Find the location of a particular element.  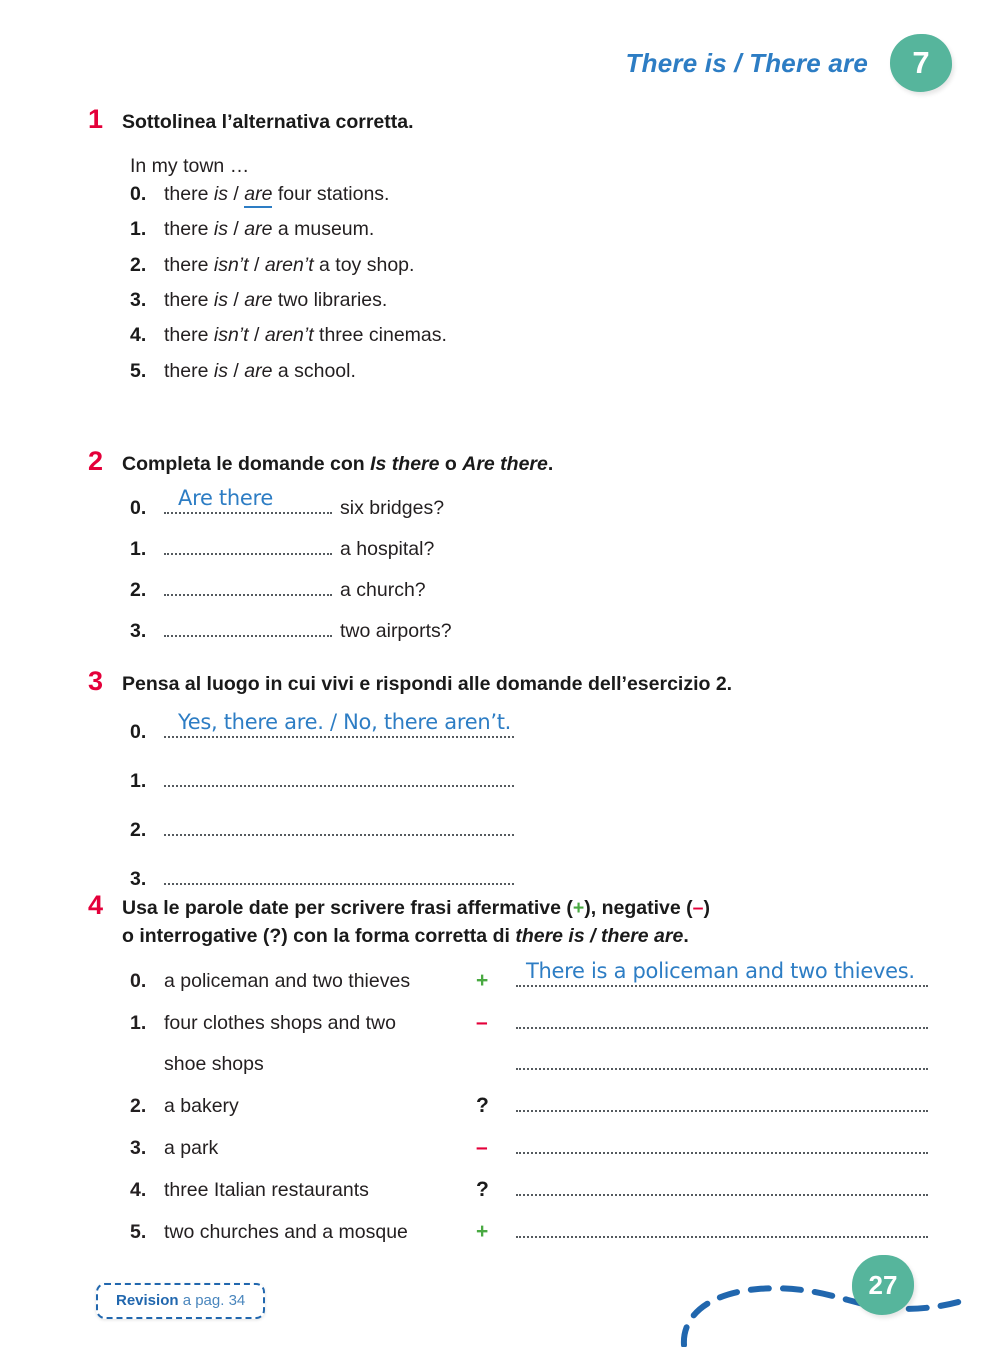

unit-title: There is / There are is located at coordinates (746, 62).